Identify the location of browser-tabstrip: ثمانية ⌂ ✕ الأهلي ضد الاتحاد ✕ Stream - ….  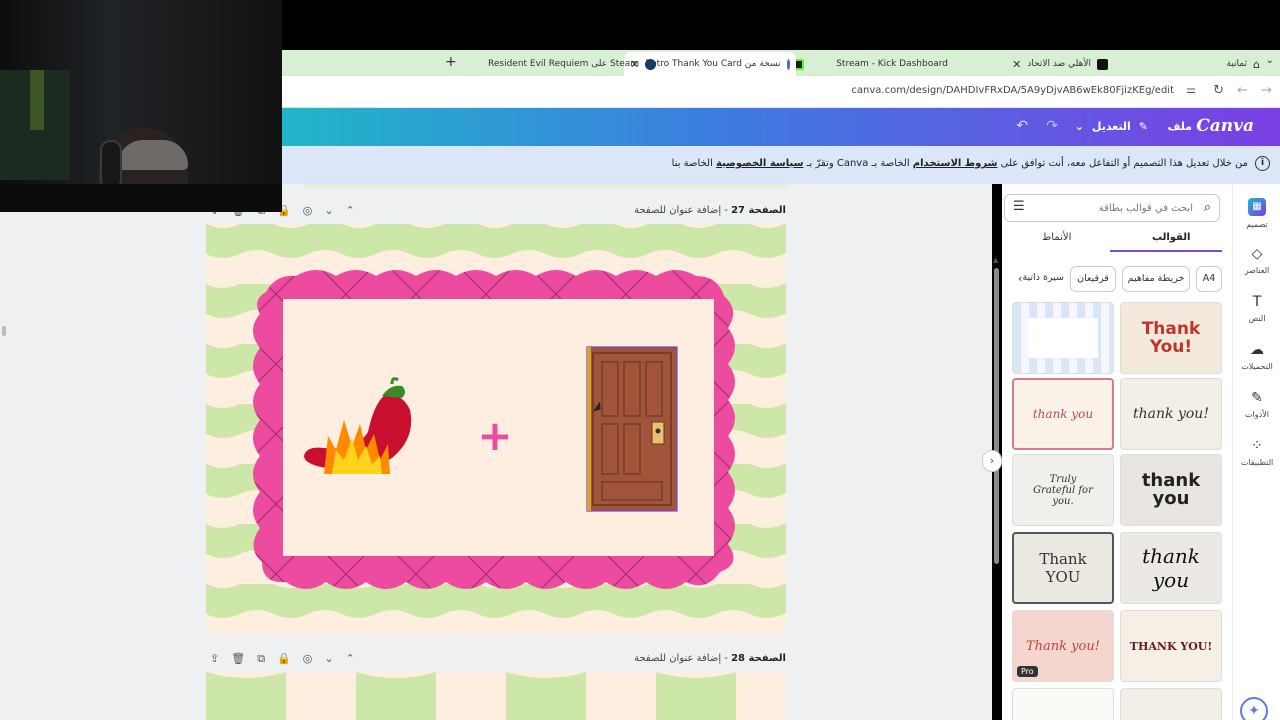
(781, 63).